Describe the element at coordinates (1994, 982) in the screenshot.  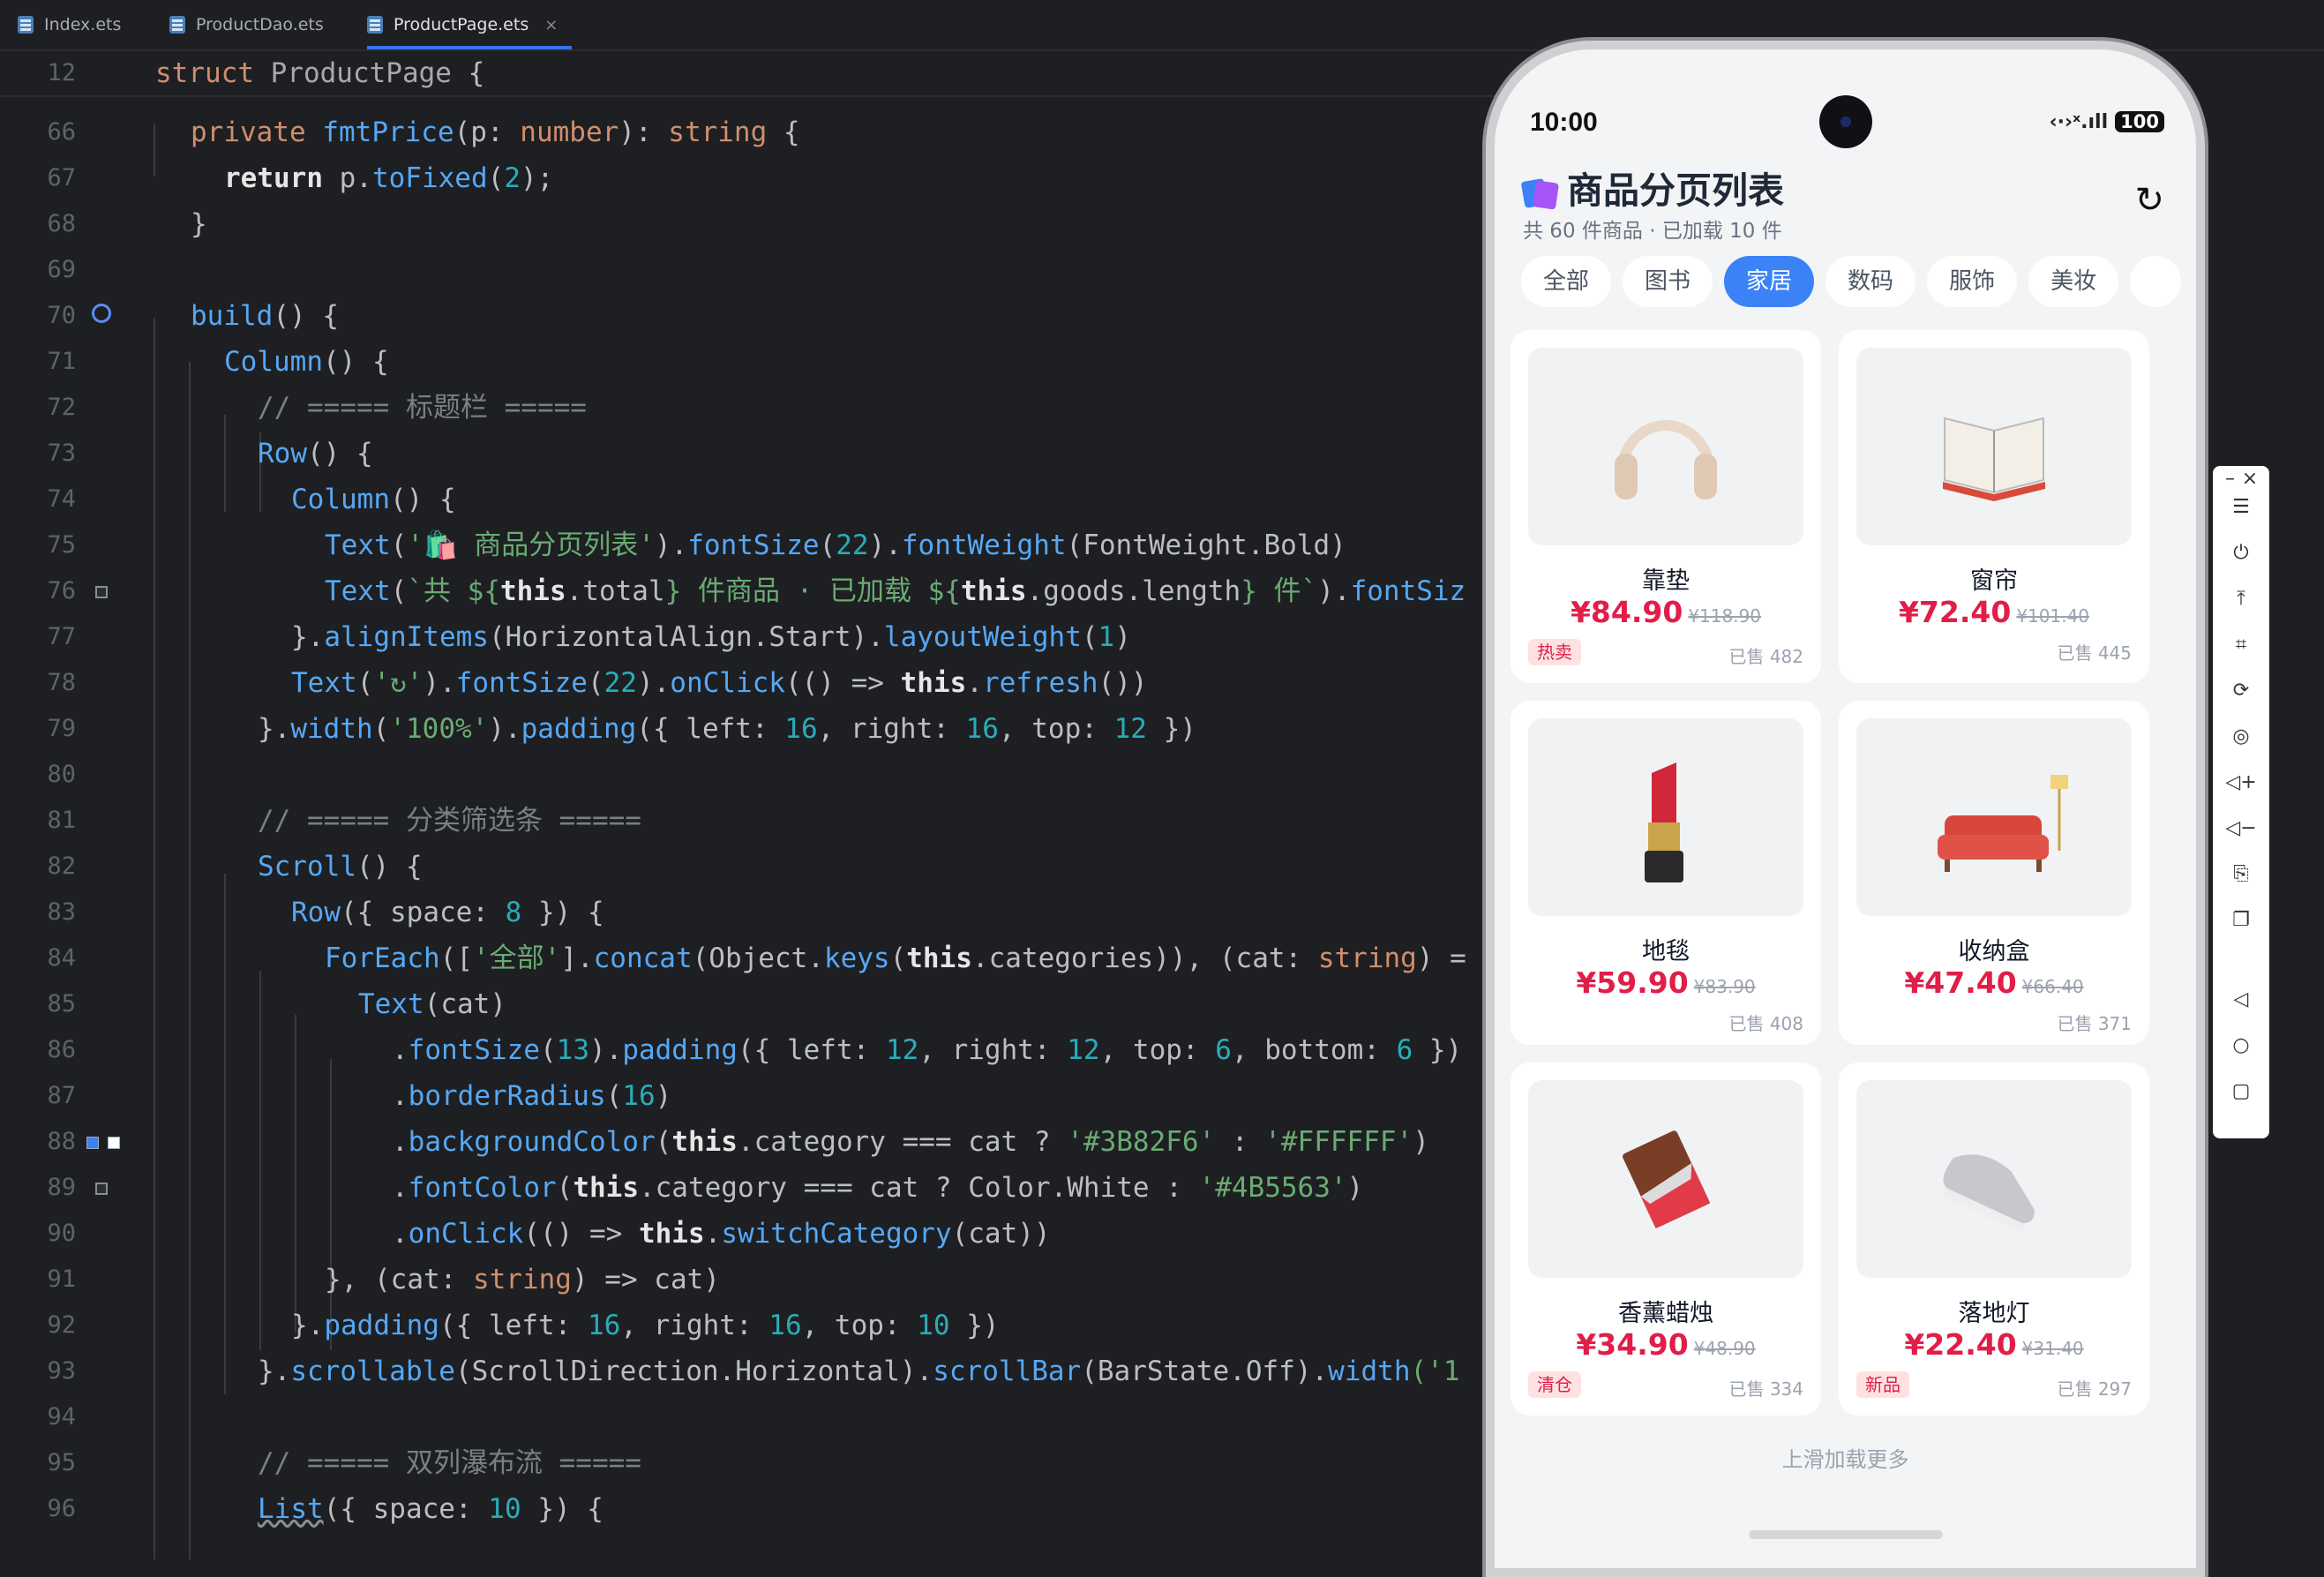
I see `product-price: ¥47.40 ¥66.40` at that location.